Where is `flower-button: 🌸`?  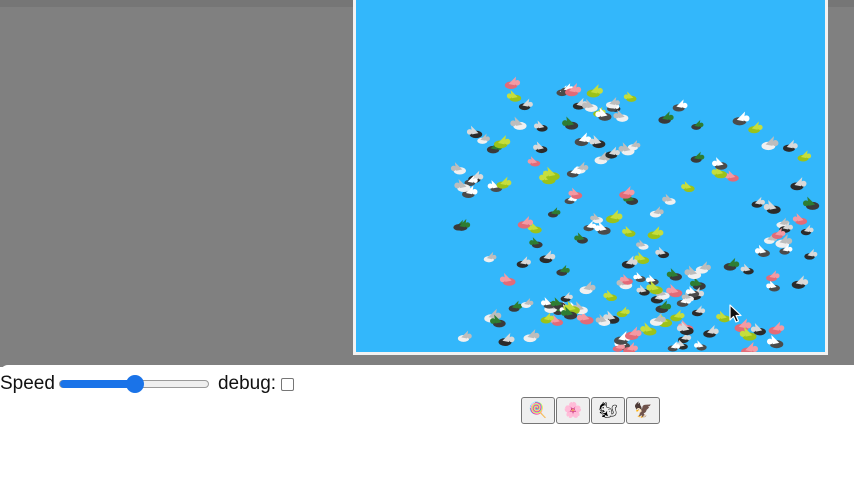
flower-button: 🌸 is located at coordinates (573, 410).